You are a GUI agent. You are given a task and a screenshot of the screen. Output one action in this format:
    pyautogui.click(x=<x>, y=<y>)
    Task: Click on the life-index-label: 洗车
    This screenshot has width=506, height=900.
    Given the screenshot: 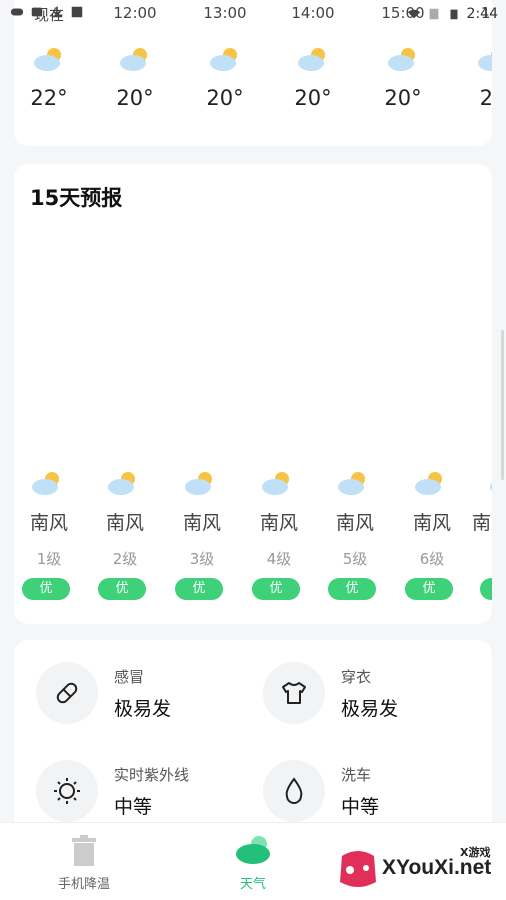 What is the action you would take?
    pyautogui.click(x=356, y=775)
    